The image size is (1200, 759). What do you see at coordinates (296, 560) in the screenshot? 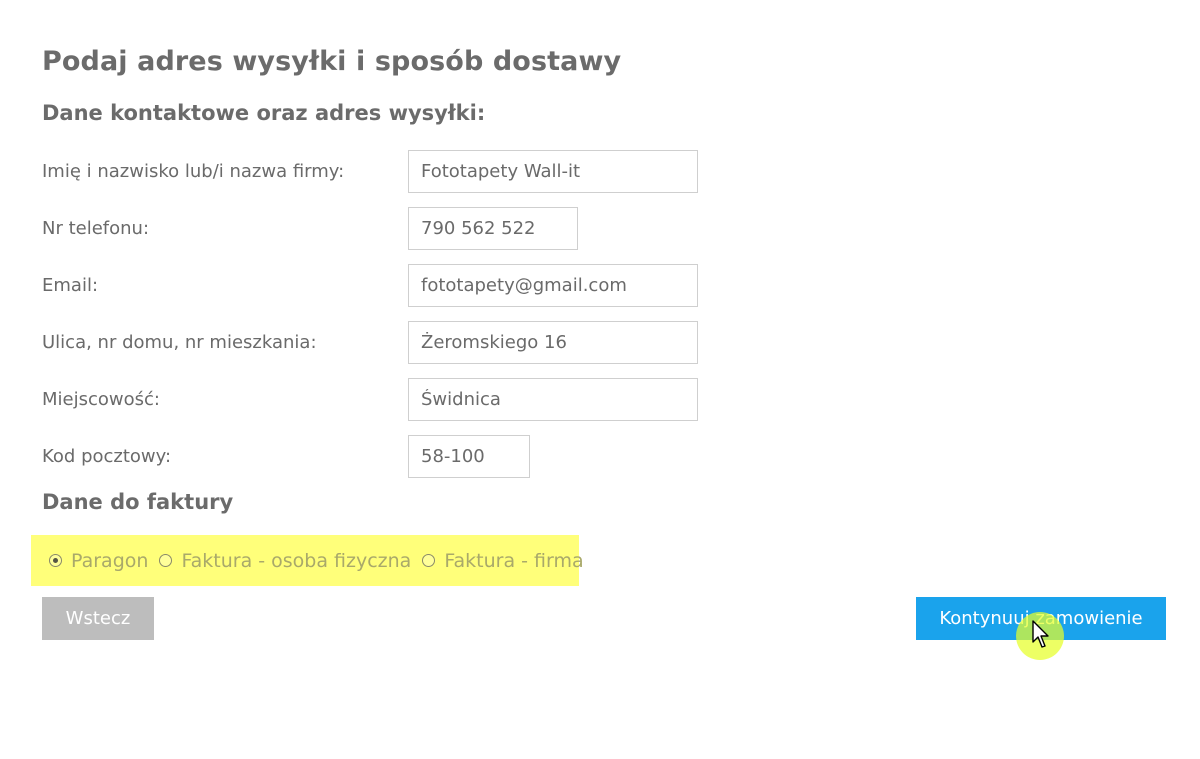
I see `radio-faktura-osoba-label: Faktura - osoba fizyczna` at bounding box center [296, 560].